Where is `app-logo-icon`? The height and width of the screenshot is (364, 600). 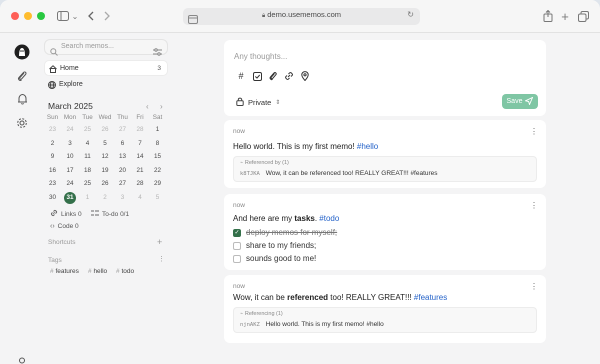
app-logo-icon is located at coordinates (22, 52).